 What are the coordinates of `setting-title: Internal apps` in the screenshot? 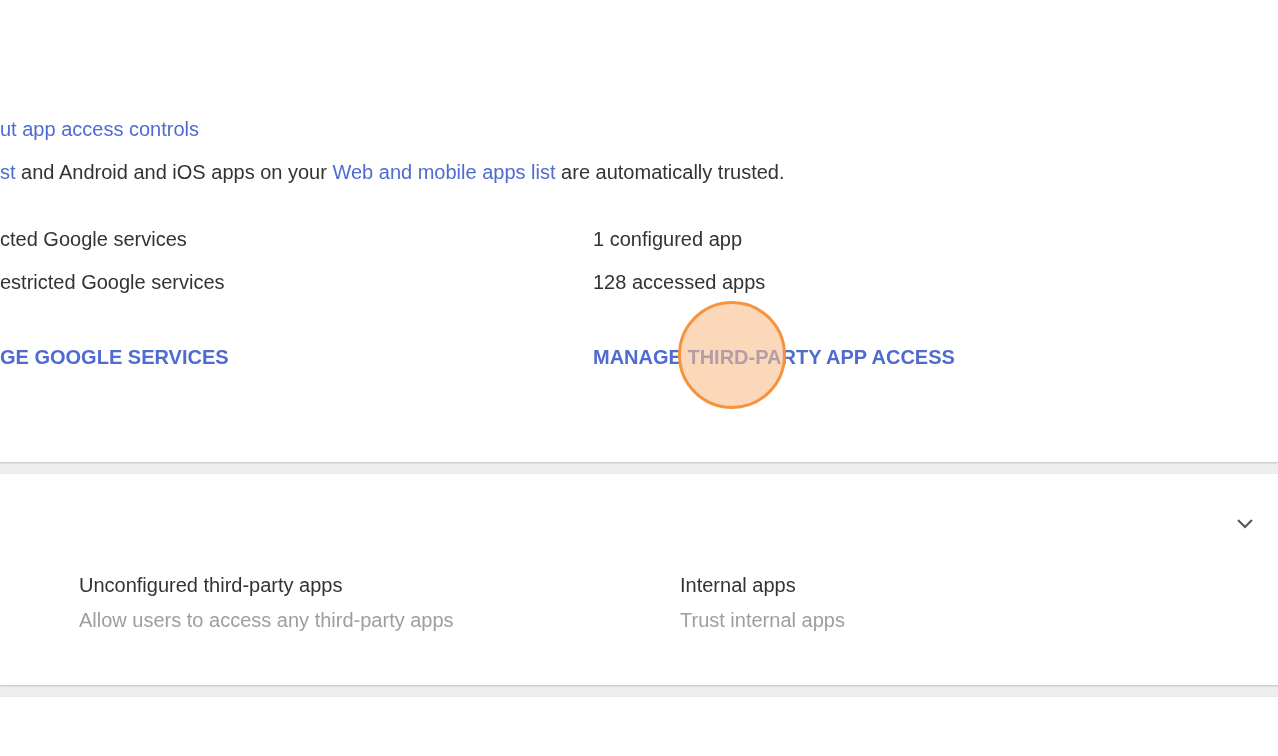 It's located at (738, 586).